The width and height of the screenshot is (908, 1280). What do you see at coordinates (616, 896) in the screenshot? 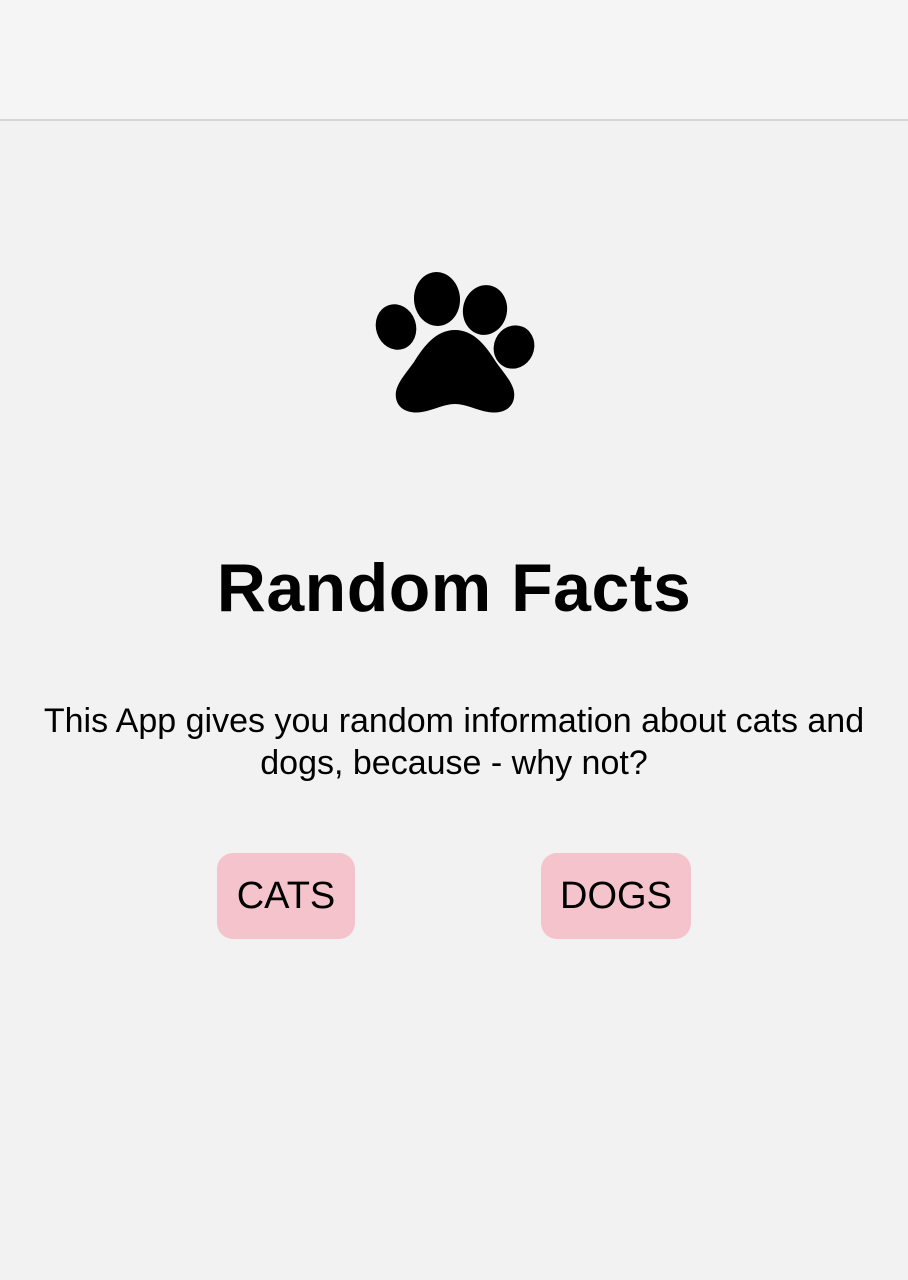
I see `dogs-button: DOGS` at bounding box center [616, 896].